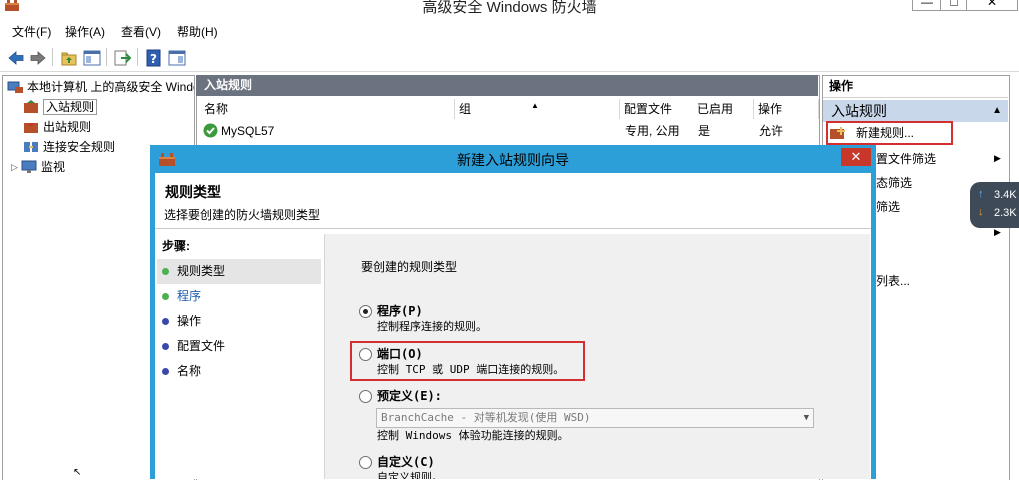 The width and height of the screenshot is (1019, 480). Describe the element at coordinates (406, 462) in the screenshot. I see `option-custom-label: 自定义(C)` at that location.